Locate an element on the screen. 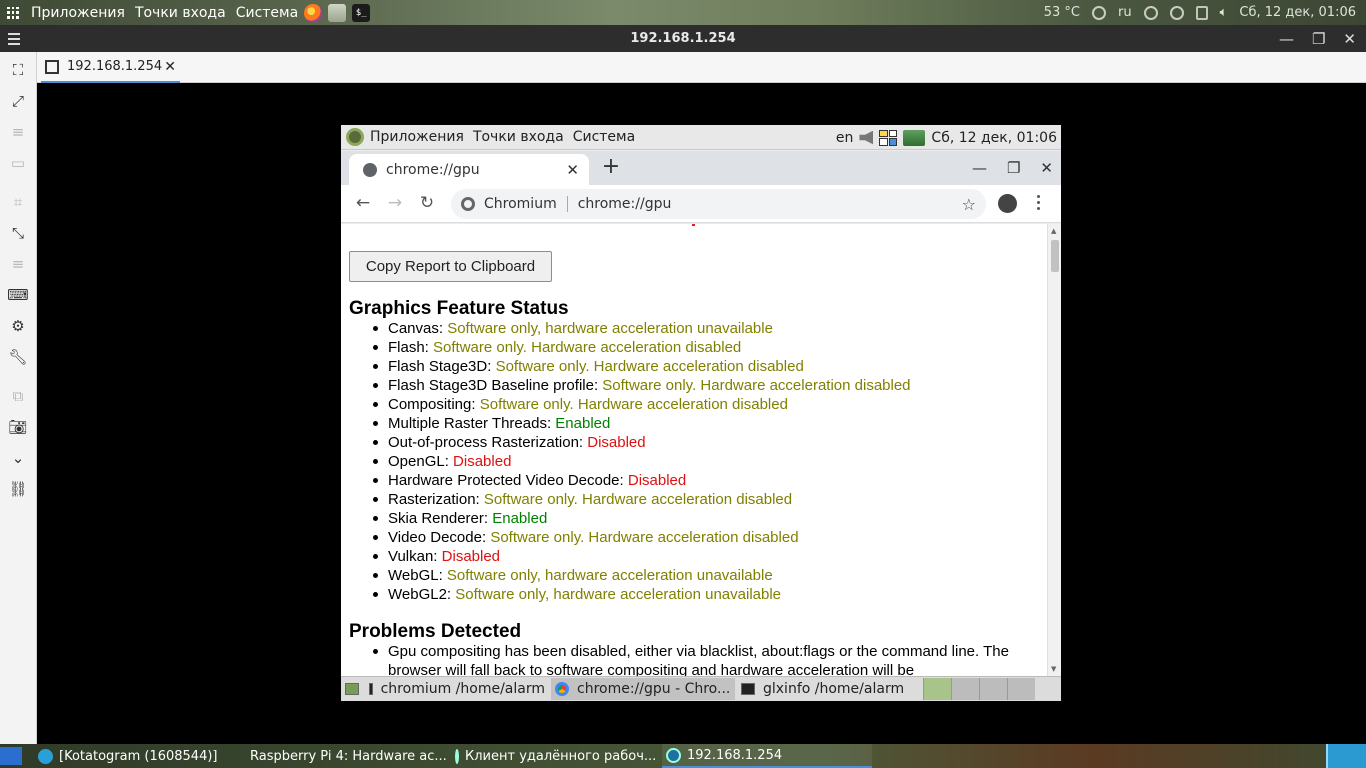 The height and width of the screenshot is (768, 1366). chromium-maximize-icon: ❐ is located at coordinates (1013, 168).